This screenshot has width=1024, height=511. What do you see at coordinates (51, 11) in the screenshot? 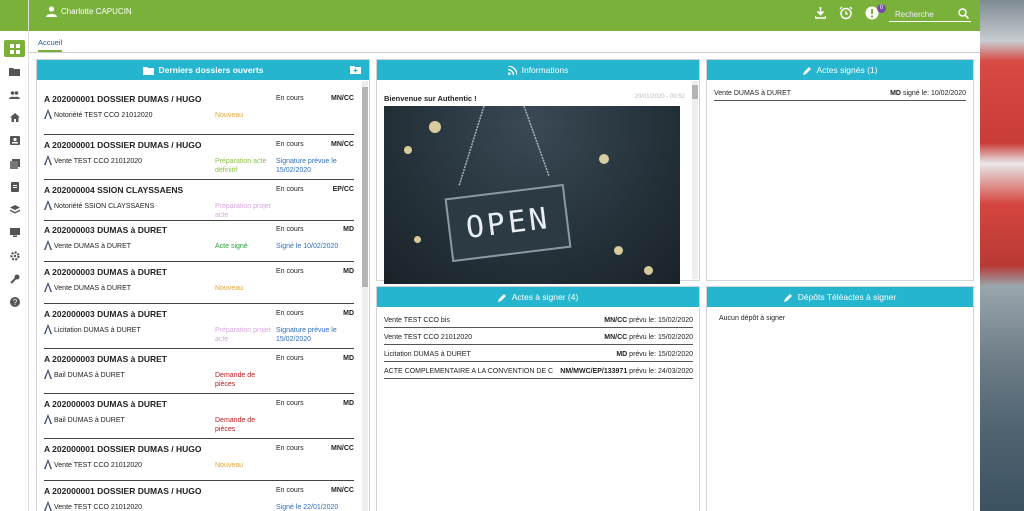
I see `user-icon` at bounding box center [51, 11].